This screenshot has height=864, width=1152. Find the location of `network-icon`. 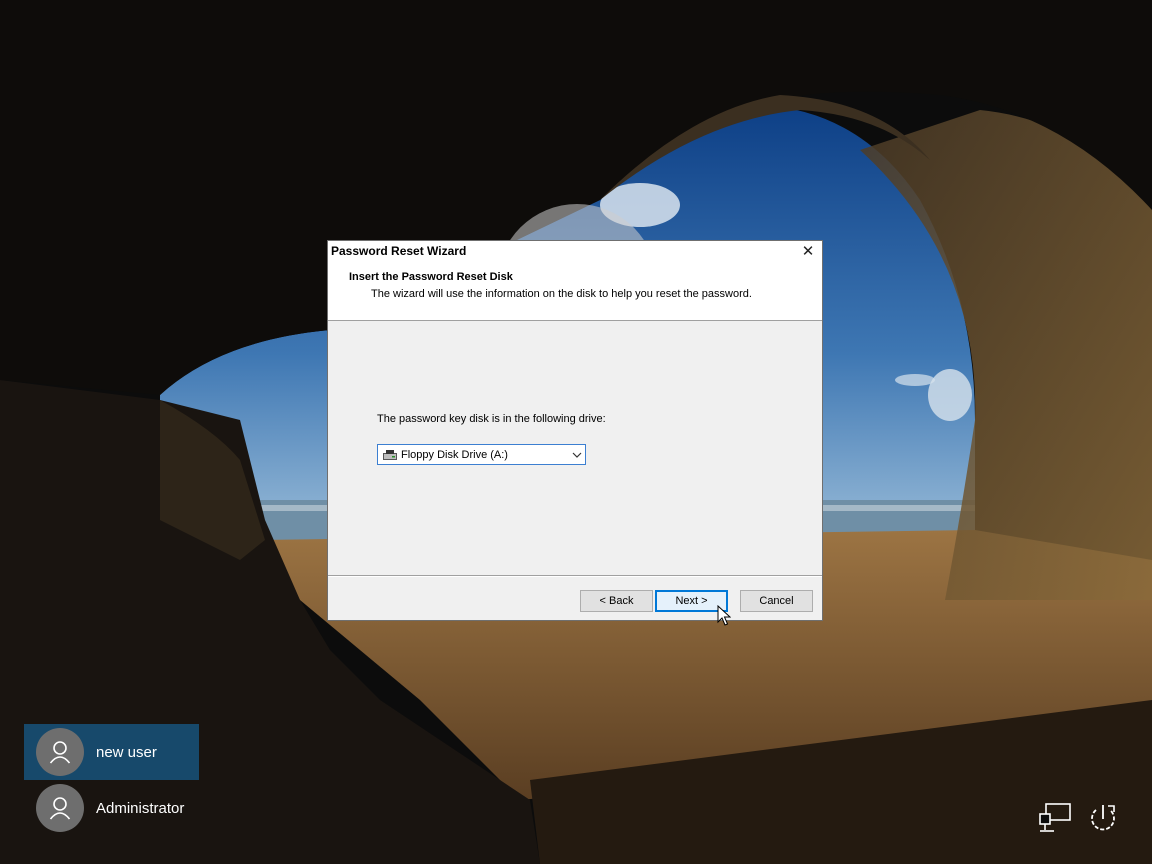

network-icon is located at coordinates (1055, 818).